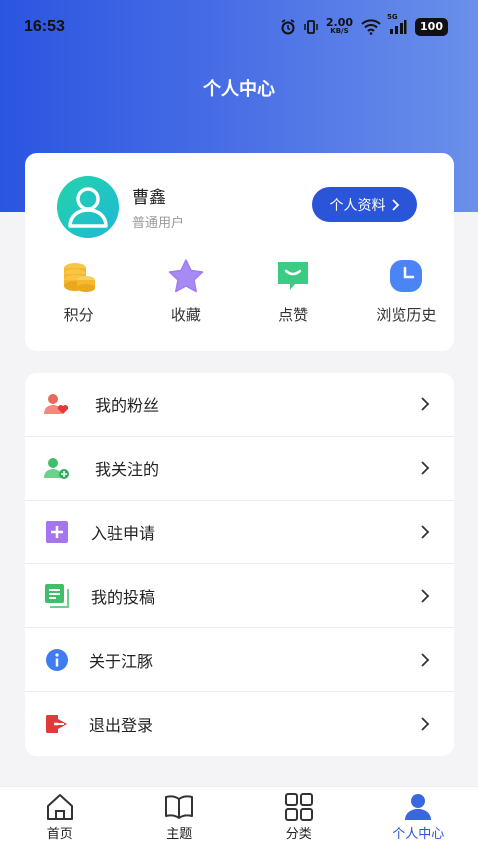  I want to click on document-icon, so click(57, 596).